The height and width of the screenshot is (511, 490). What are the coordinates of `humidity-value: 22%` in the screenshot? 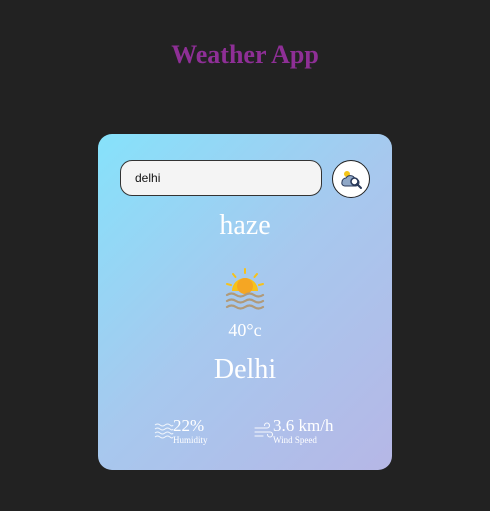 It's located at (189, 425).